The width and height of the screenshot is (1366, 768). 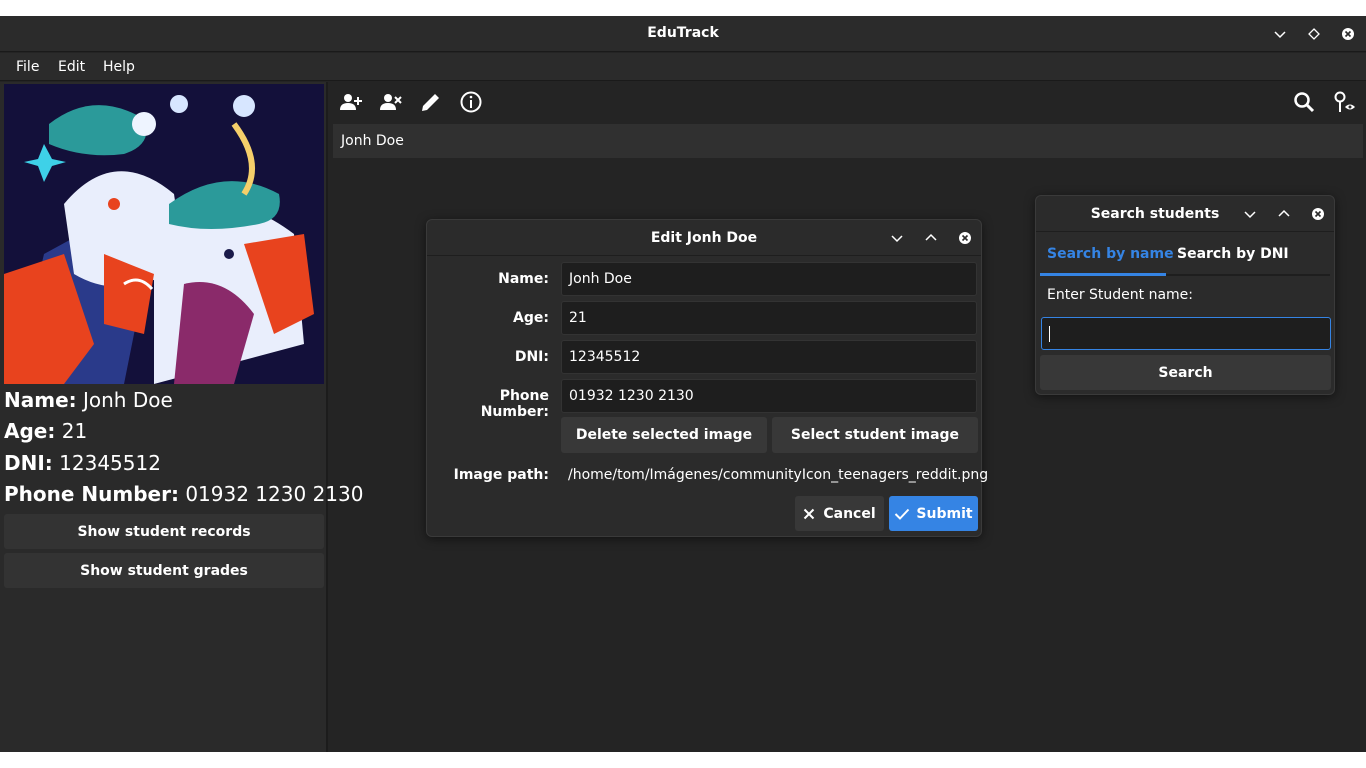 I want to click on show-records-button: Show student records, so click(x=164, y=531).